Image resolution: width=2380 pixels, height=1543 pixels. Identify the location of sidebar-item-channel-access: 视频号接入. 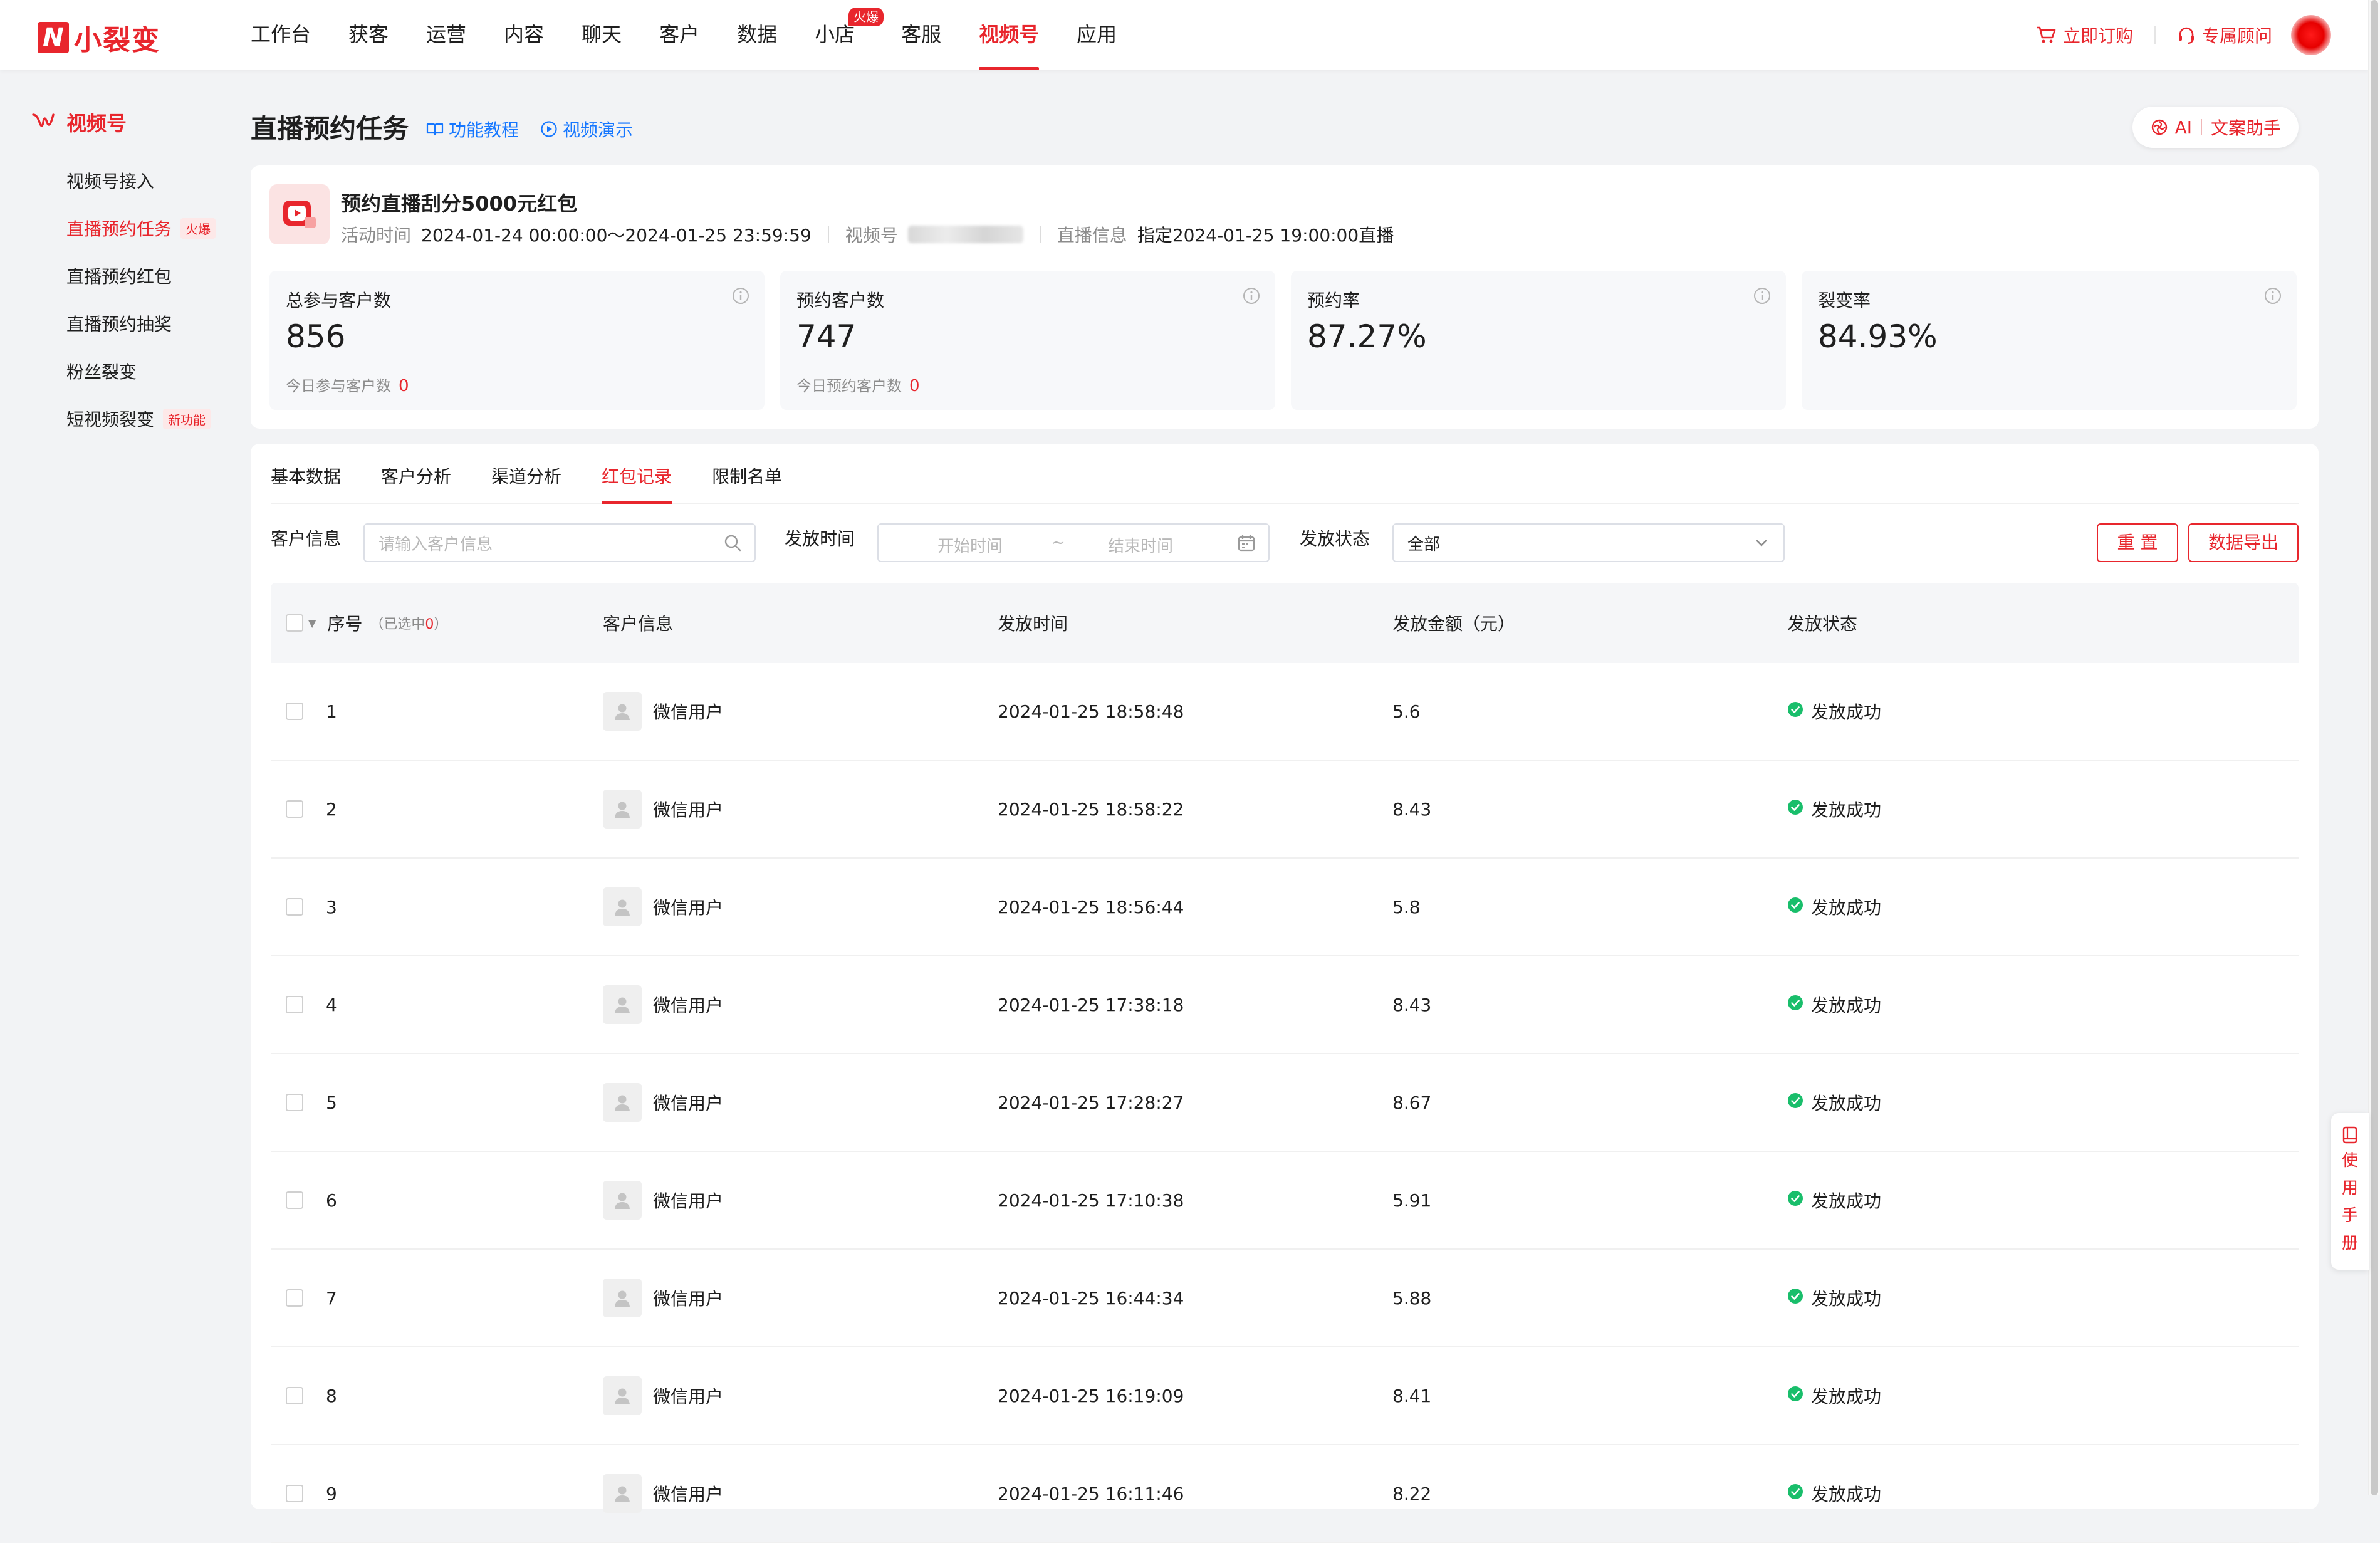
(110, 181).